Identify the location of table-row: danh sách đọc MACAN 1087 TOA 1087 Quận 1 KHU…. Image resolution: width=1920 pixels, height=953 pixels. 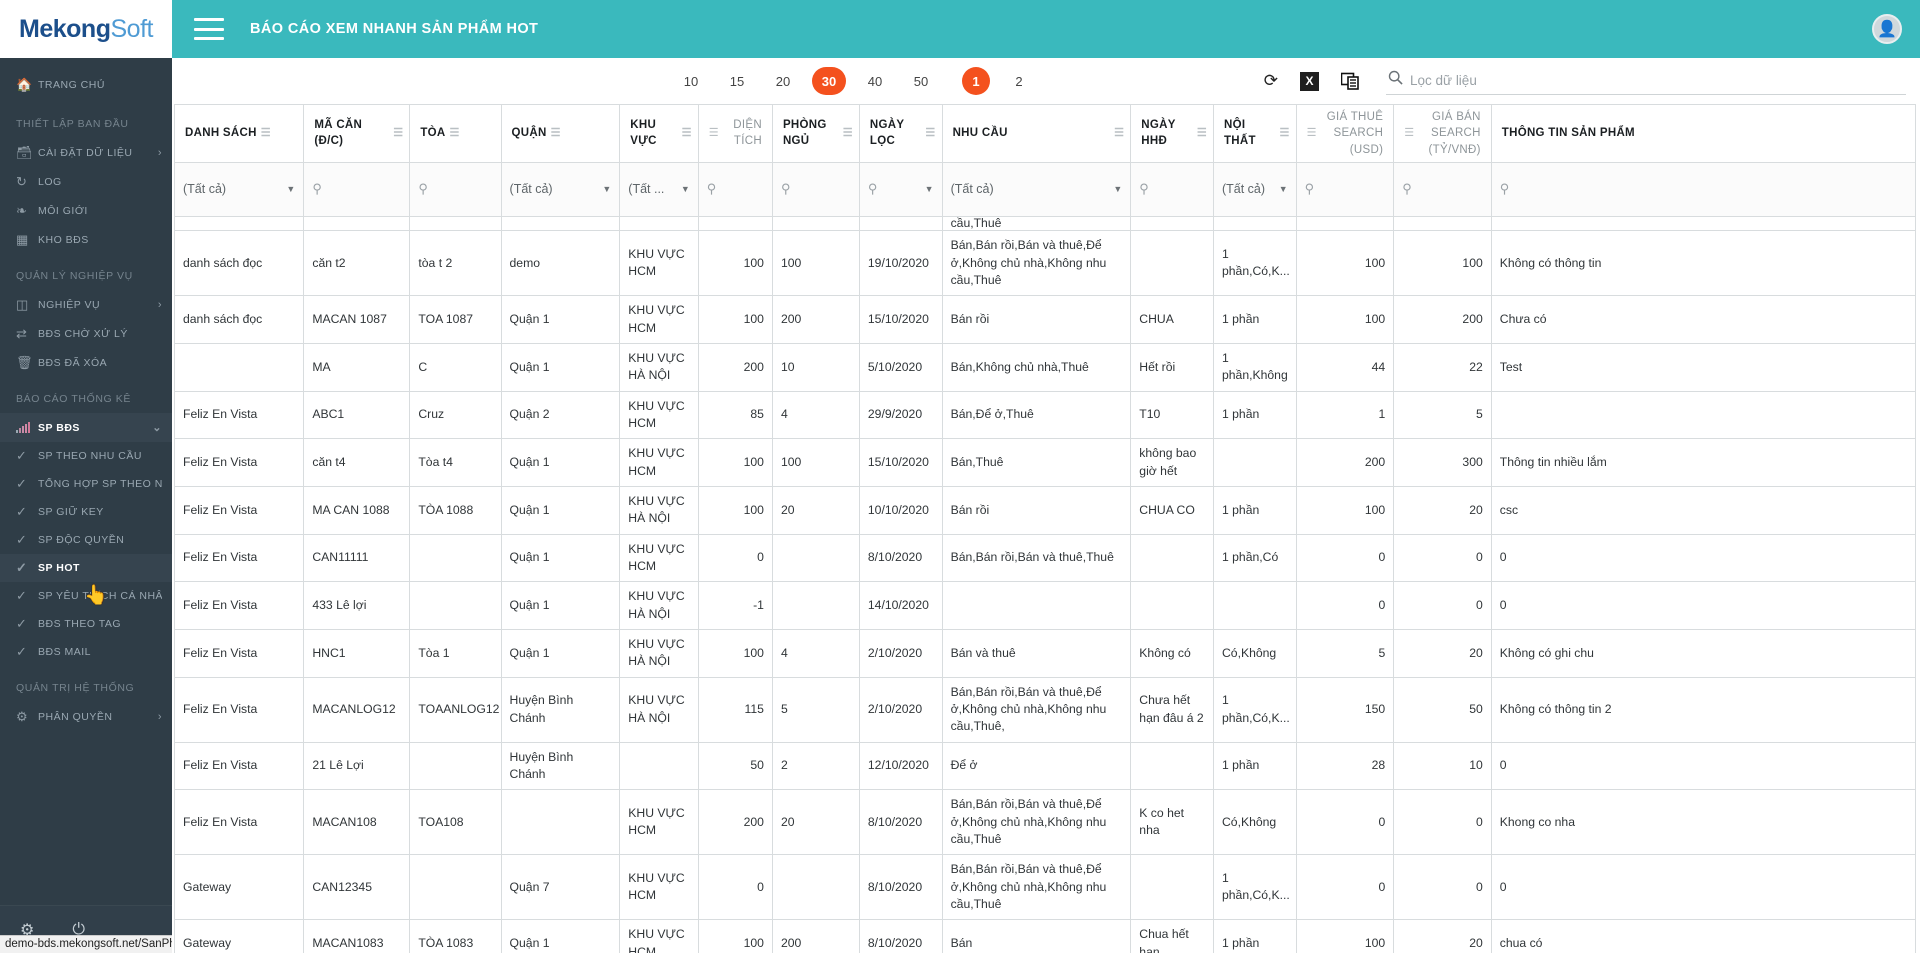
(1045, 320).